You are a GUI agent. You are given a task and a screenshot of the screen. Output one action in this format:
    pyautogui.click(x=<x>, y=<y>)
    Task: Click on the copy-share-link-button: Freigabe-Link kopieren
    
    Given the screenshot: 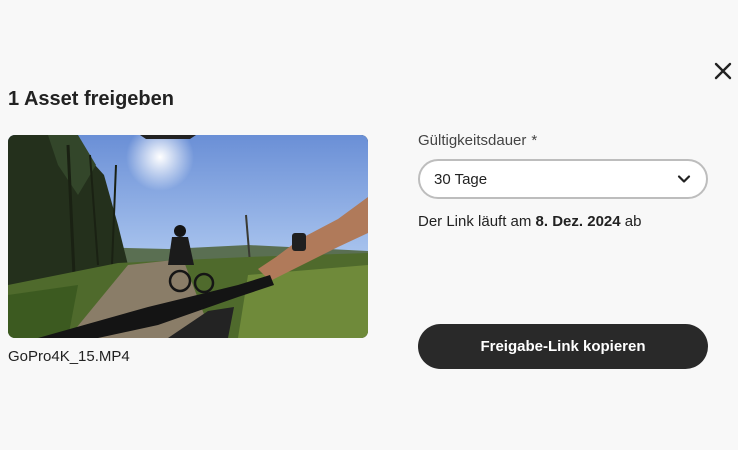 What is the action you would take?
    pyautogui.click(x=563, y=346)
    